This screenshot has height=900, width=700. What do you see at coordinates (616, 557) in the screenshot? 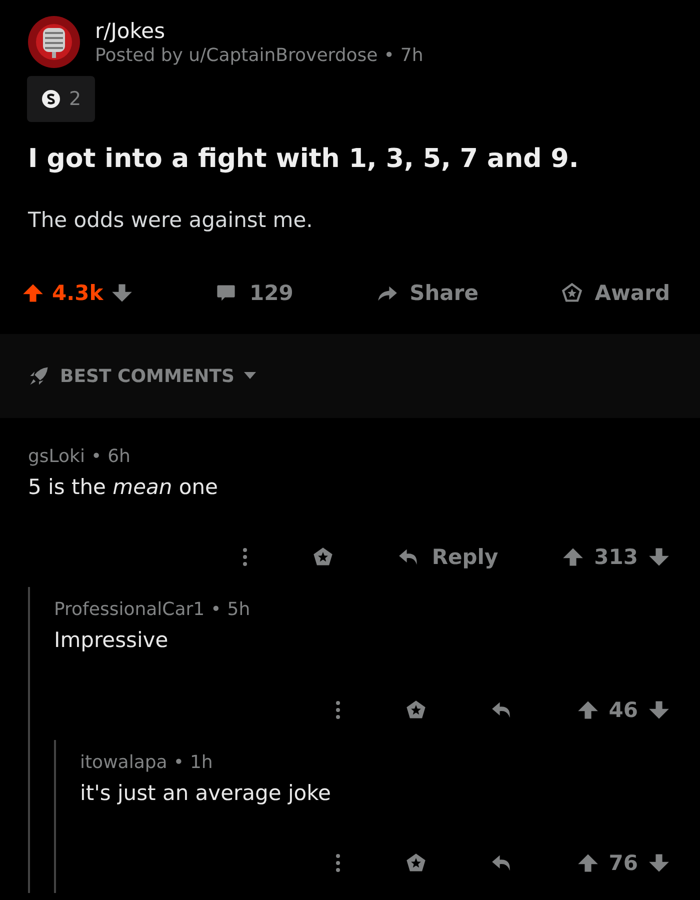
I see `comment-score: 313` at bounding box center [616, 557].